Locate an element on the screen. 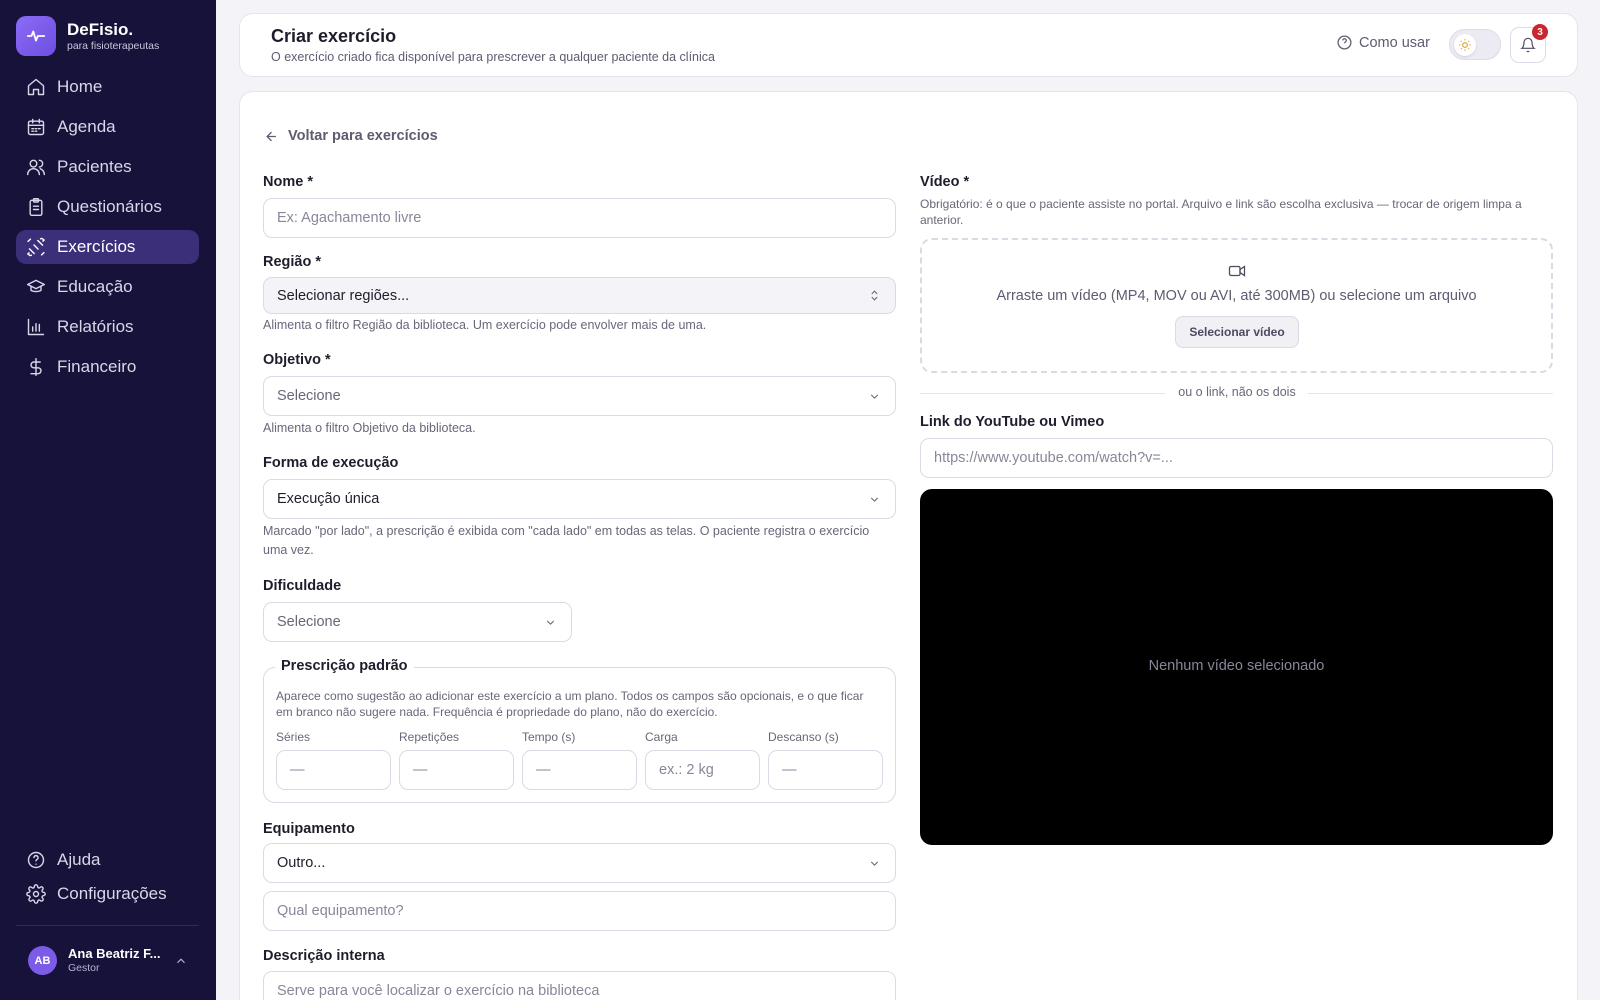 This screenshot has height=1000, width=1600. avatar: AB is located at coordinates (42, 960).